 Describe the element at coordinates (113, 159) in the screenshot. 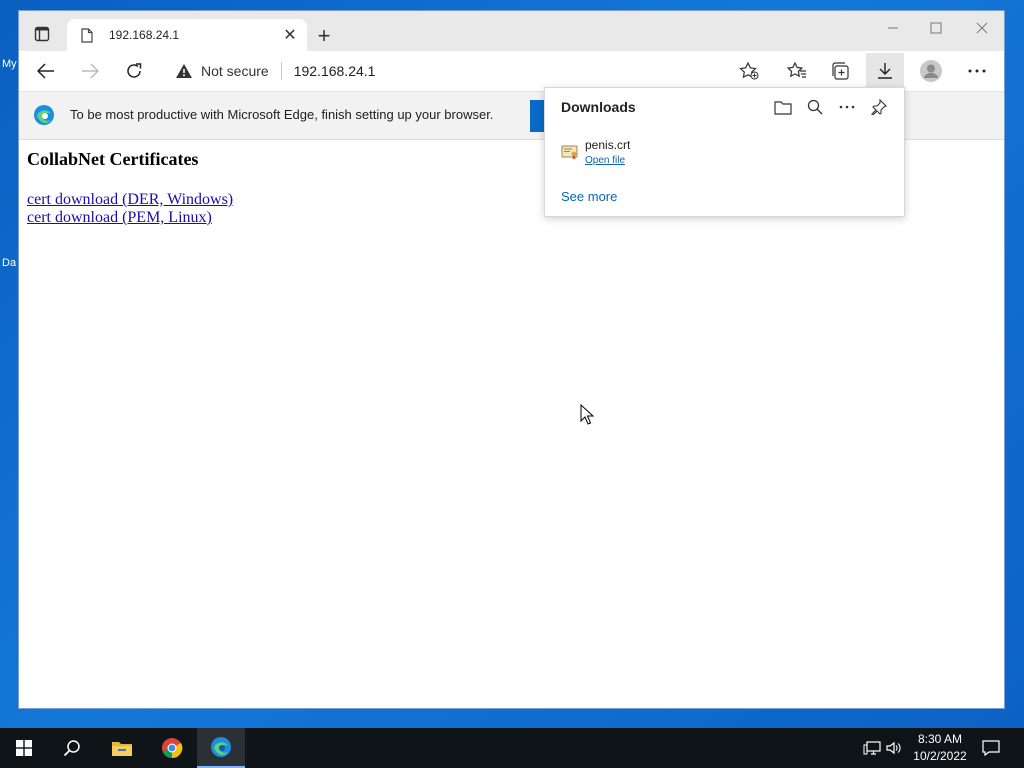

I see `page-title: CollabNet Certificates` at that location.